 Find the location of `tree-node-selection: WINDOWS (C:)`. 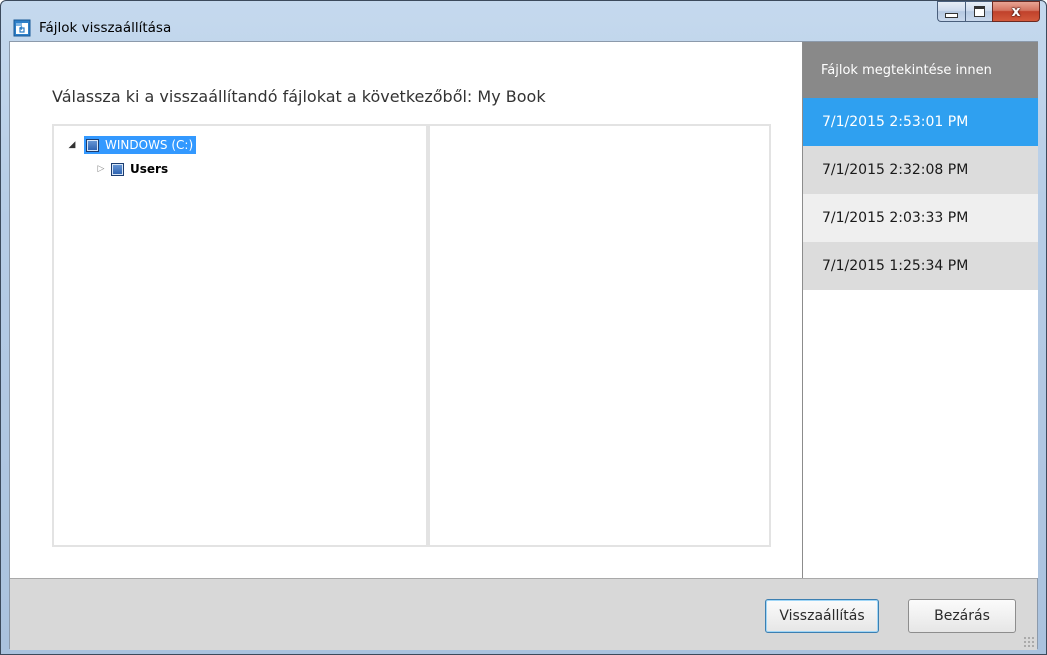

tree-node-selection: WINDOWS (C:) is located at coordinates (140, 145).